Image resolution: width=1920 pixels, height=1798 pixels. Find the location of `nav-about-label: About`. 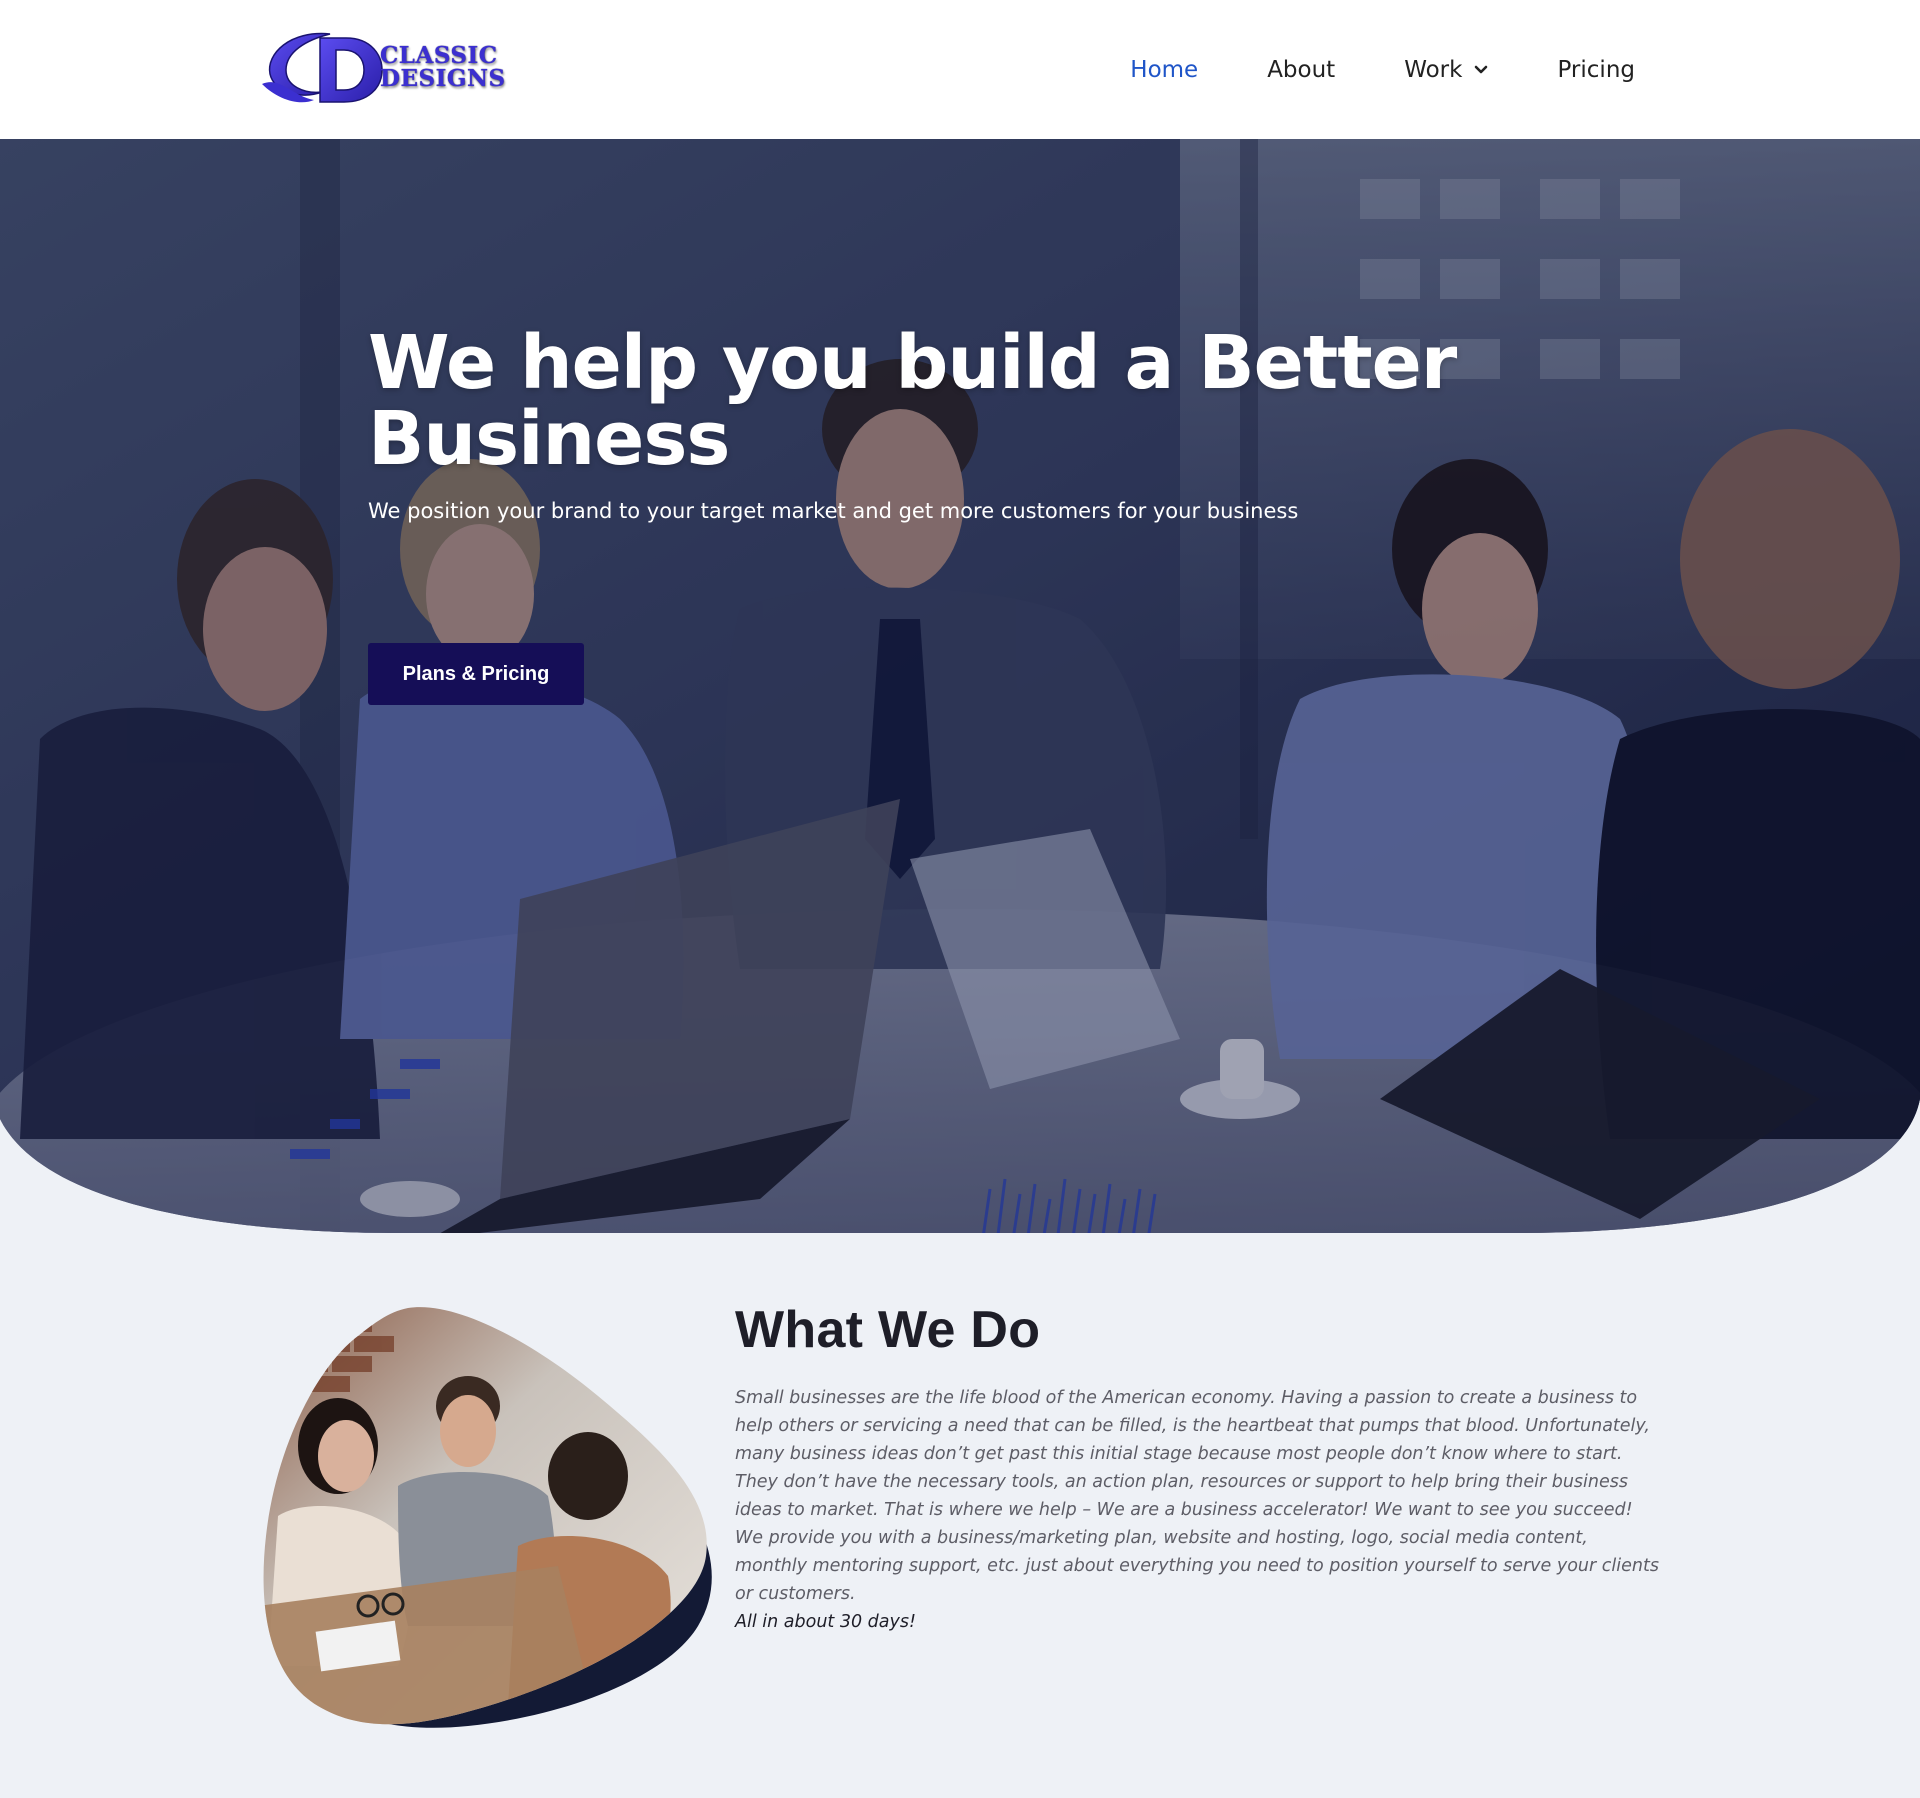

nav-about-label: About is located at coordinates (1301, 69).